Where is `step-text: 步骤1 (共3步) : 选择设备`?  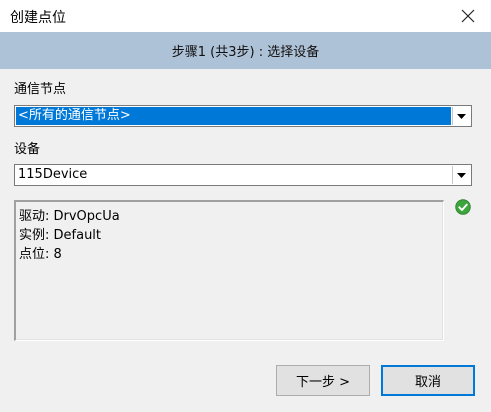 step-text: 步骤1 (共3步) : 选择设备 is located at coordinates (245, 52).